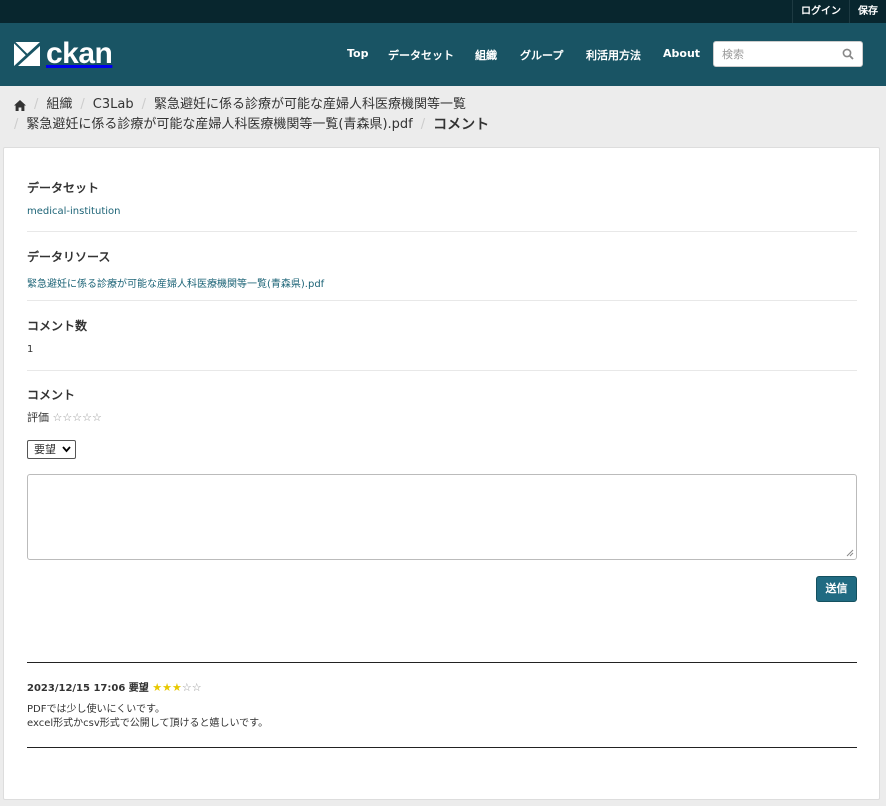 The image size is (886, 806). What do you see at coordinates (38, 417) in the screenshot?
I see `rating-label: 評価` at bounding box center [38, 417].